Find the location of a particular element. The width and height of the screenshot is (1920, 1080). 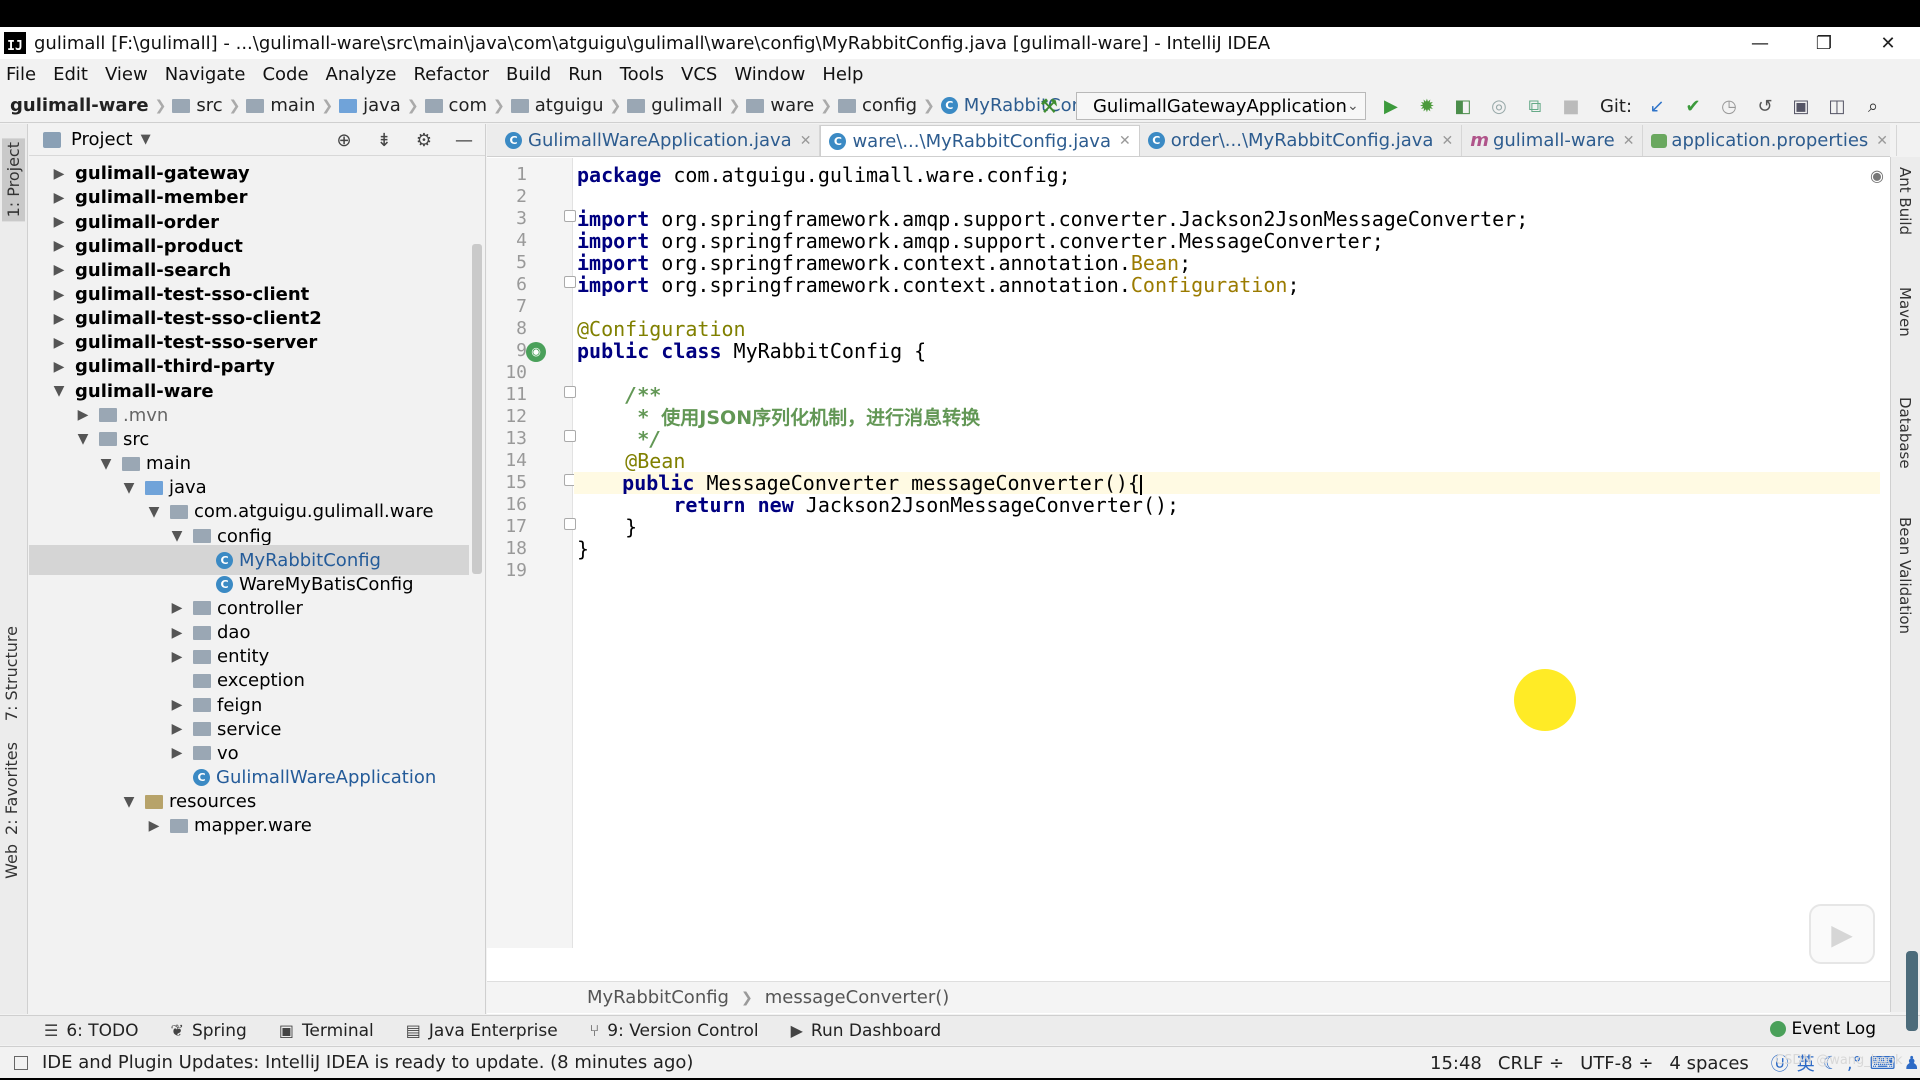

project-tool-tab: 1: Project is located at coordinates (13, 180).